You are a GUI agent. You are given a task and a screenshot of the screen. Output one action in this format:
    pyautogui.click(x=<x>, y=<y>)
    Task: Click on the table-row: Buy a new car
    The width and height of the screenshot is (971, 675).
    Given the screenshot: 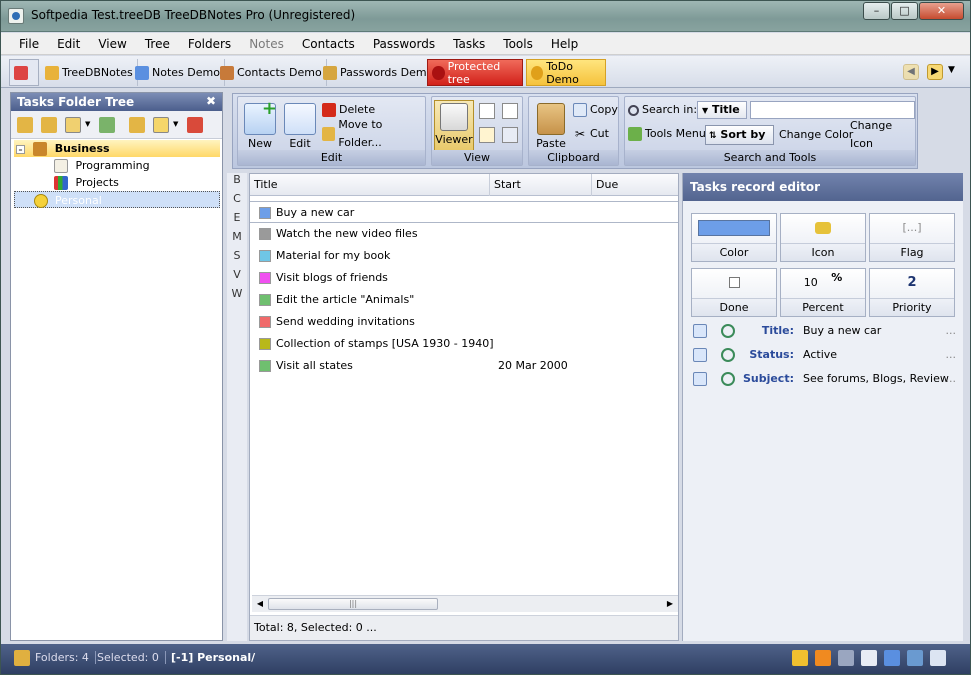 What is the action you would take?
    pyautogui.click(x=464, y=212)
    